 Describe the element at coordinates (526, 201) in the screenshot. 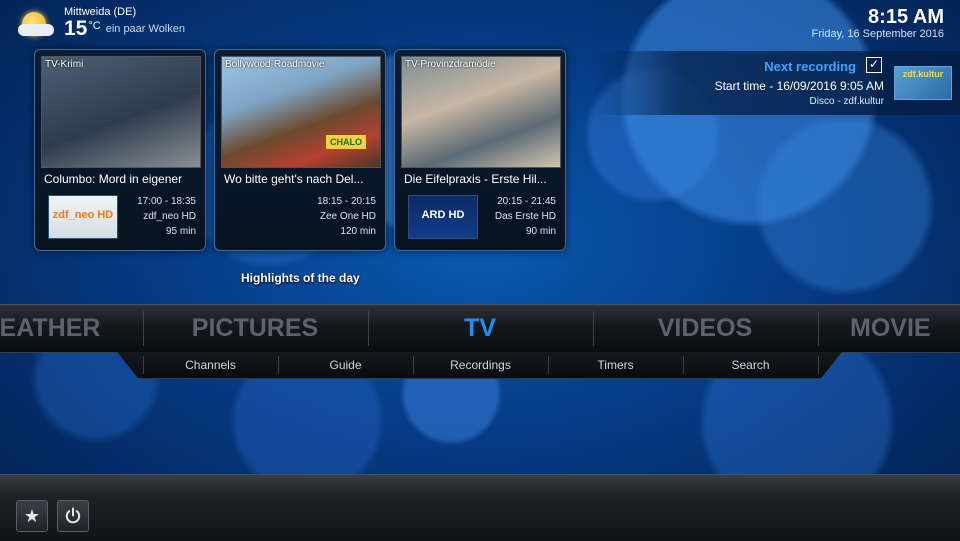

I see `program-time: 20:15 - 21:45` at that location.